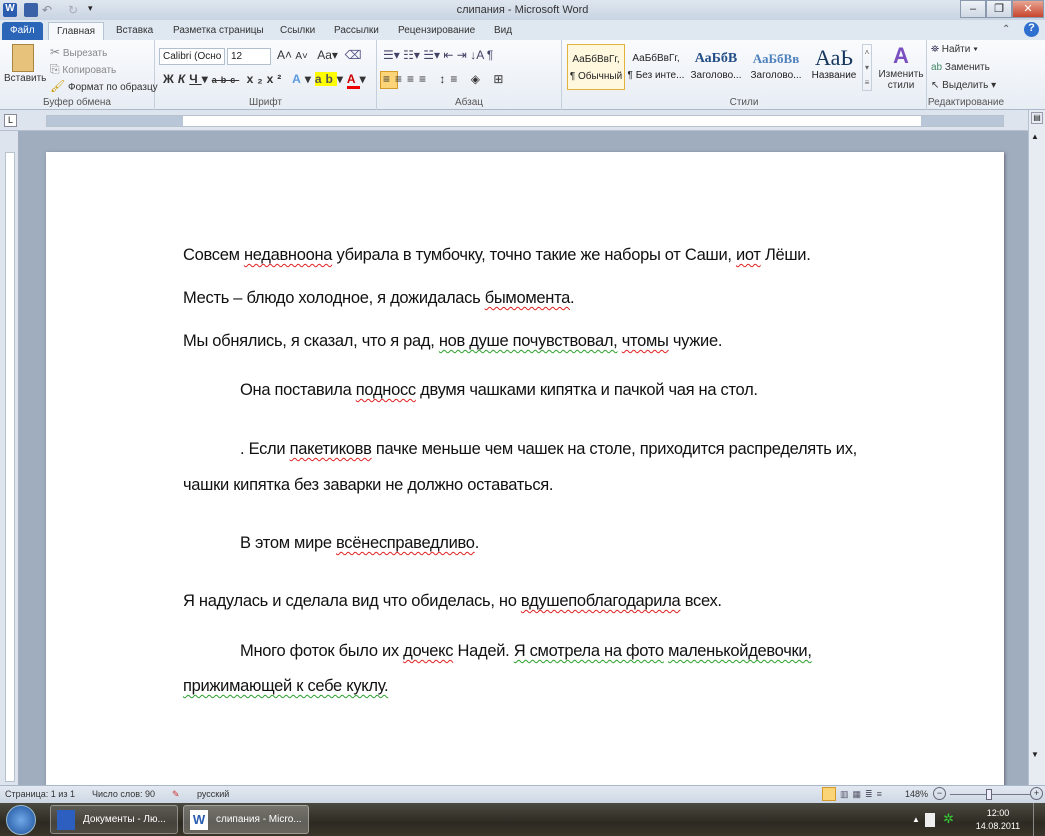  I want to click on document-line: прижимающей к себе куклу., so click(286, 686).